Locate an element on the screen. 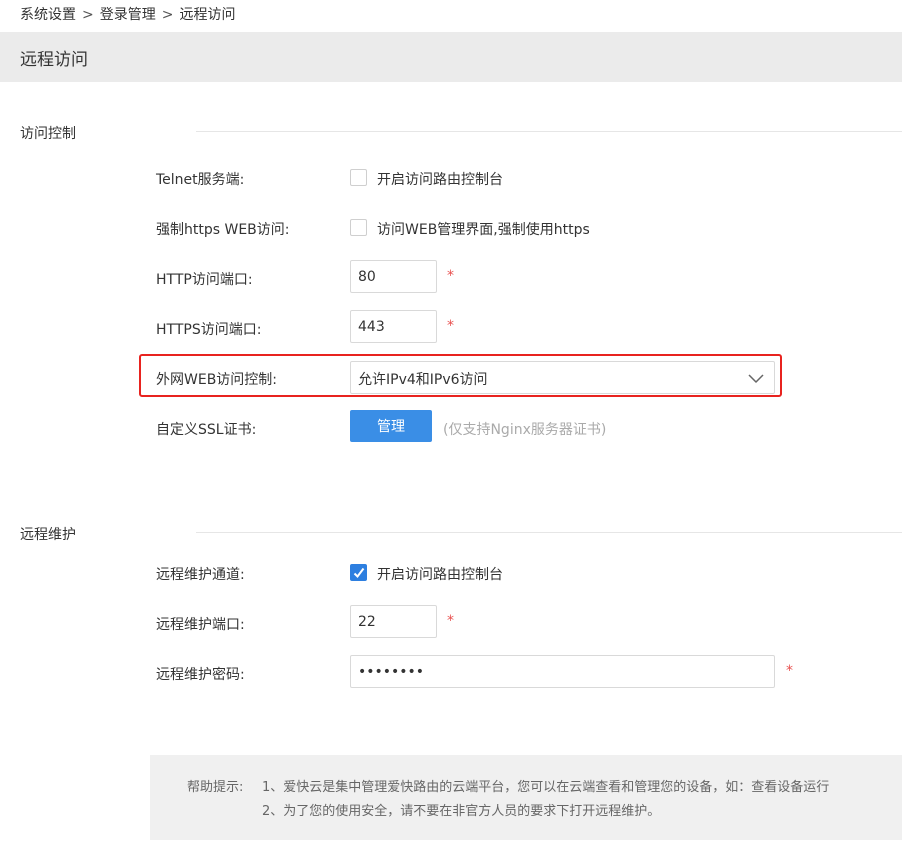  remote-password-label: 远程维护密码: is located at coordinates (200, 675).